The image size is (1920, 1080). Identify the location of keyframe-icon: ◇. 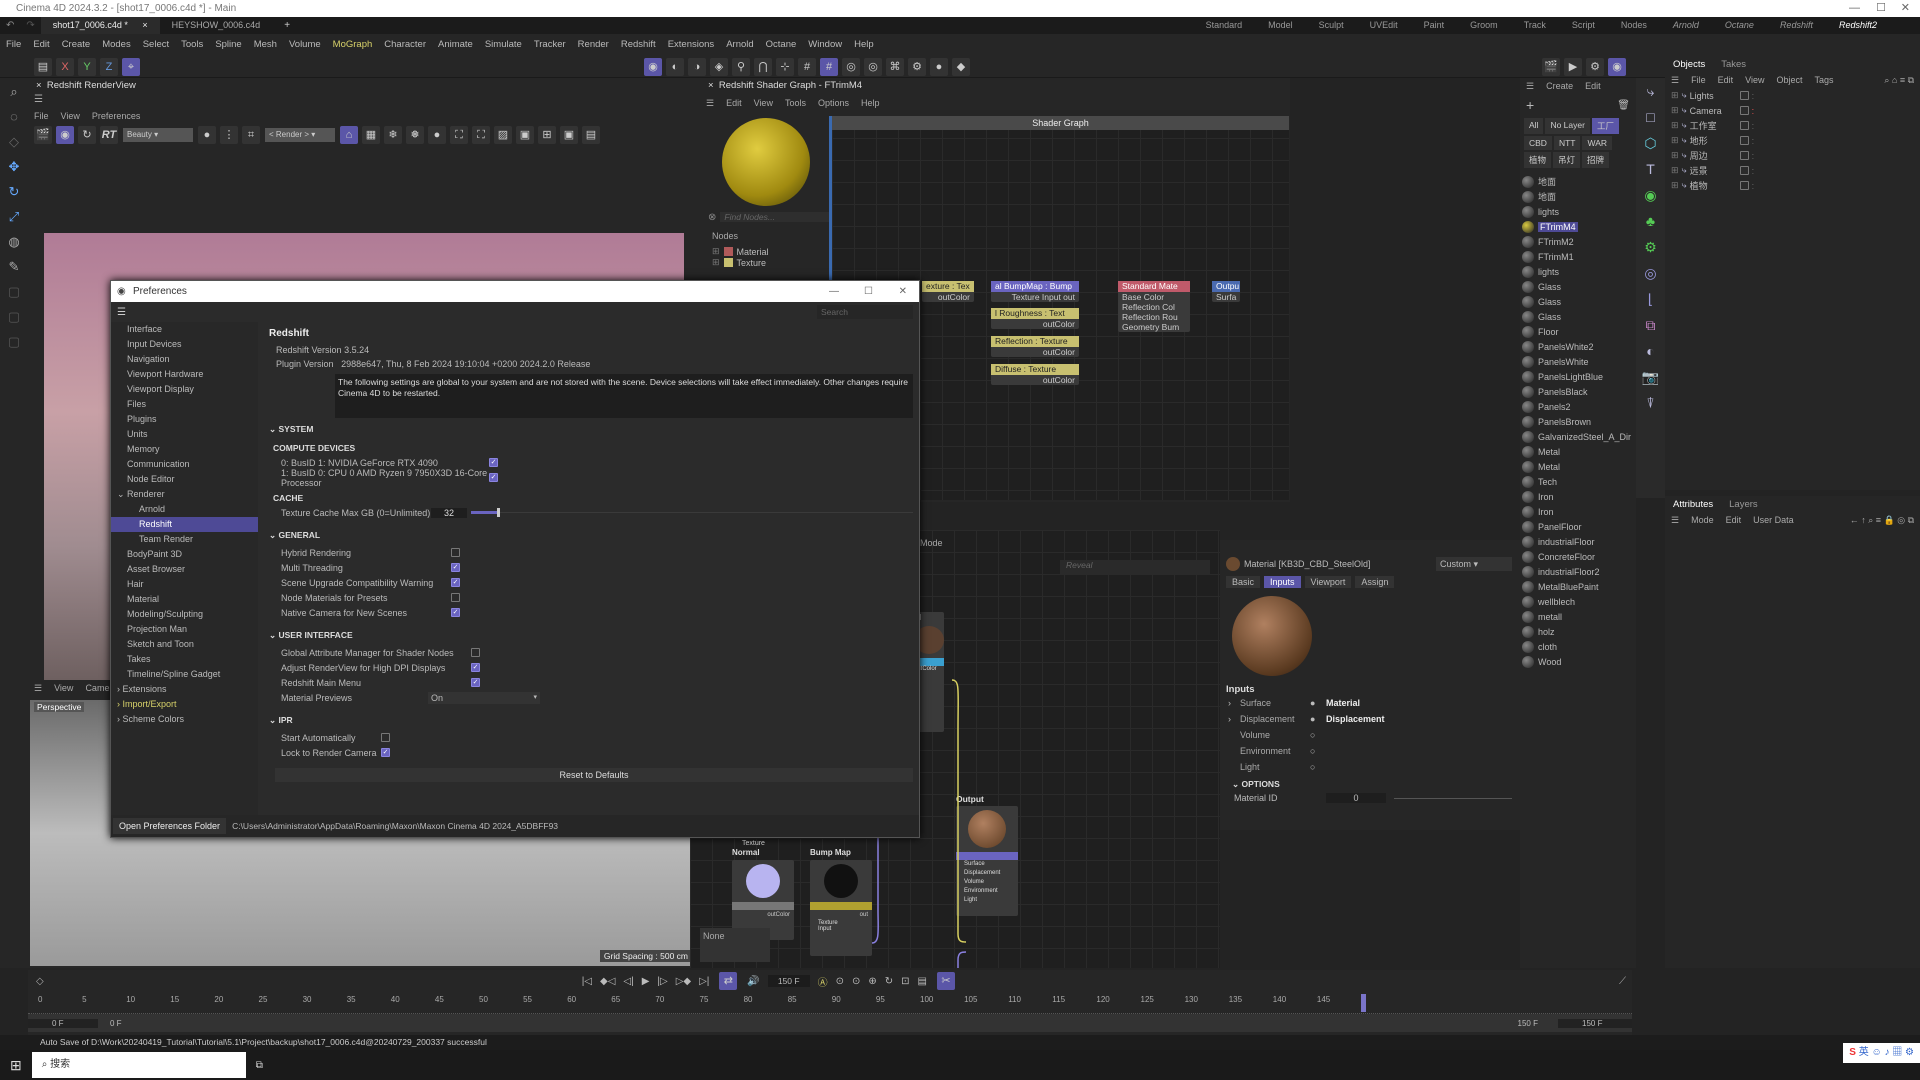
(40, 981).